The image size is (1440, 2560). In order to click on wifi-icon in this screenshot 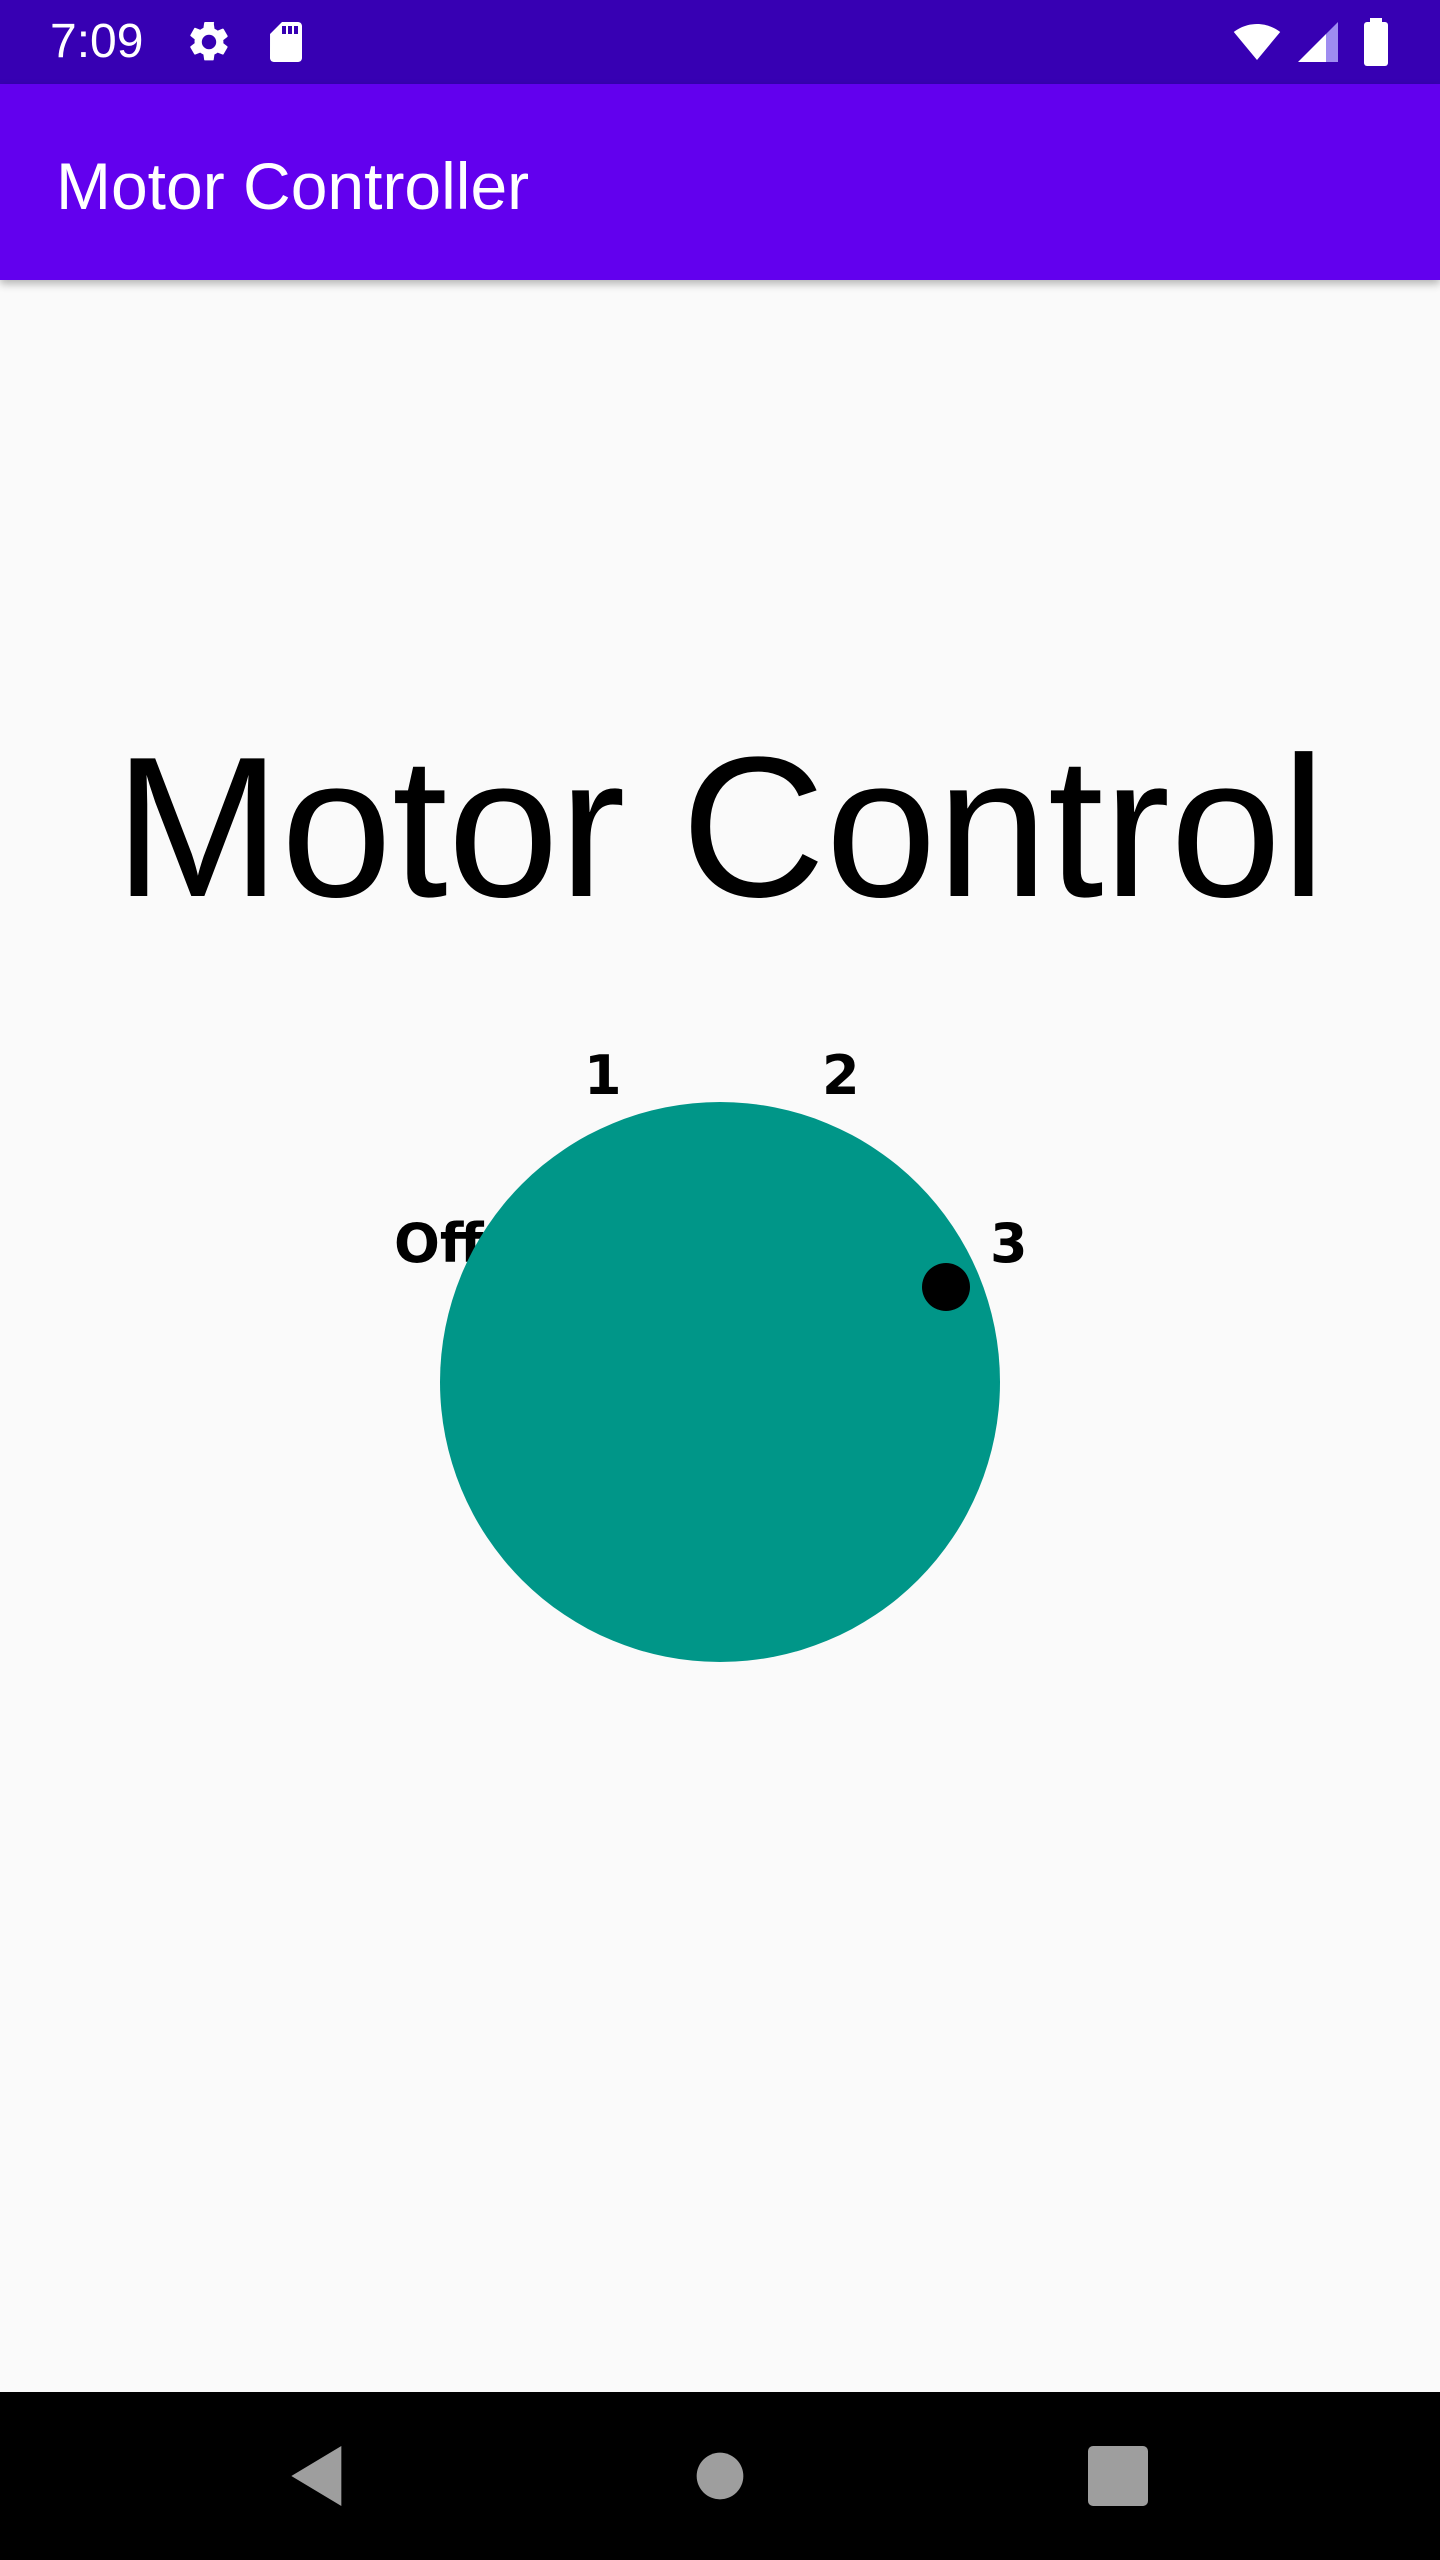, I will do `click(1257, 42)`.